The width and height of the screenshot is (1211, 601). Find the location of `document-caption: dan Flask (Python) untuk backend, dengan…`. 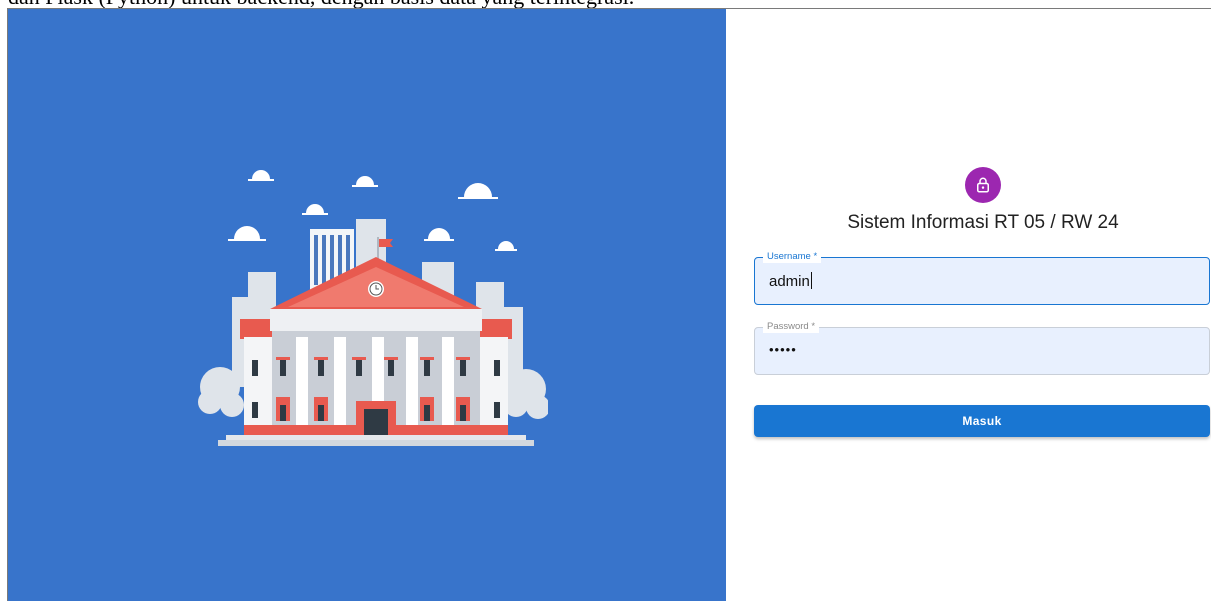

document-caption: dan Flask (Python) untuk backend, dengan… is located at coordinates (608, 4).